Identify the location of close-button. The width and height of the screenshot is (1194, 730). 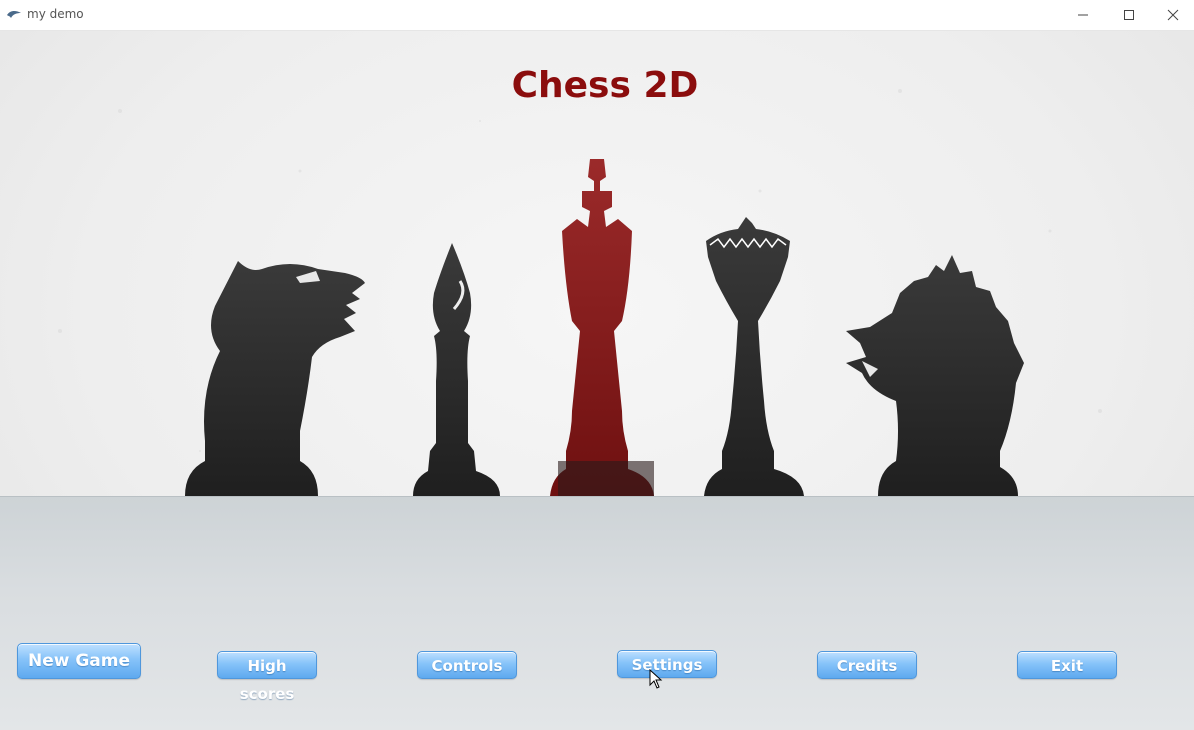
(1172, 15).